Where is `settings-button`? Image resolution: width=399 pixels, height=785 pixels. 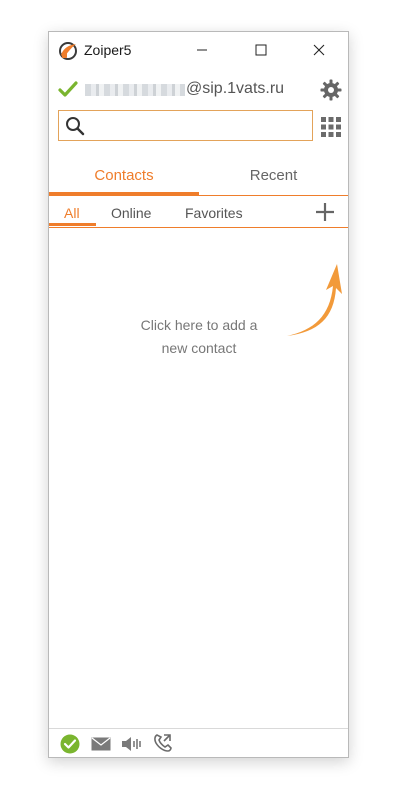
settings-button is located at coordinates (331, 90).